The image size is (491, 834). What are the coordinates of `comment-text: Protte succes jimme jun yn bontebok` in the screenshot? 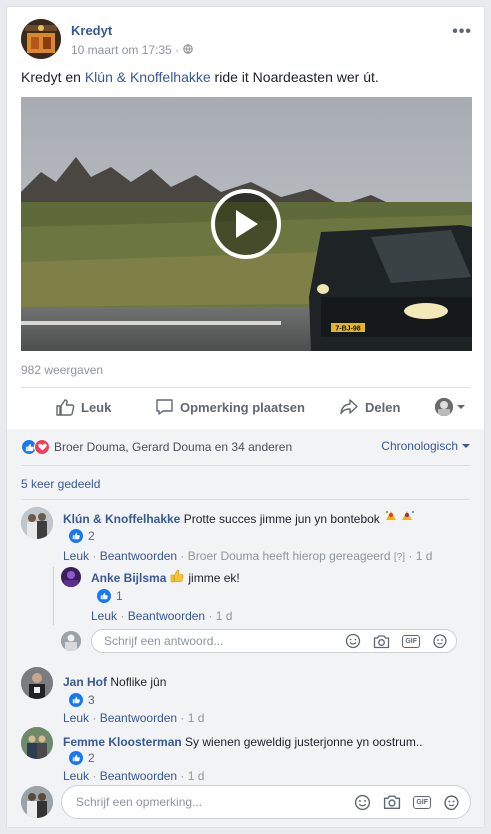 It's located at (281, 519).